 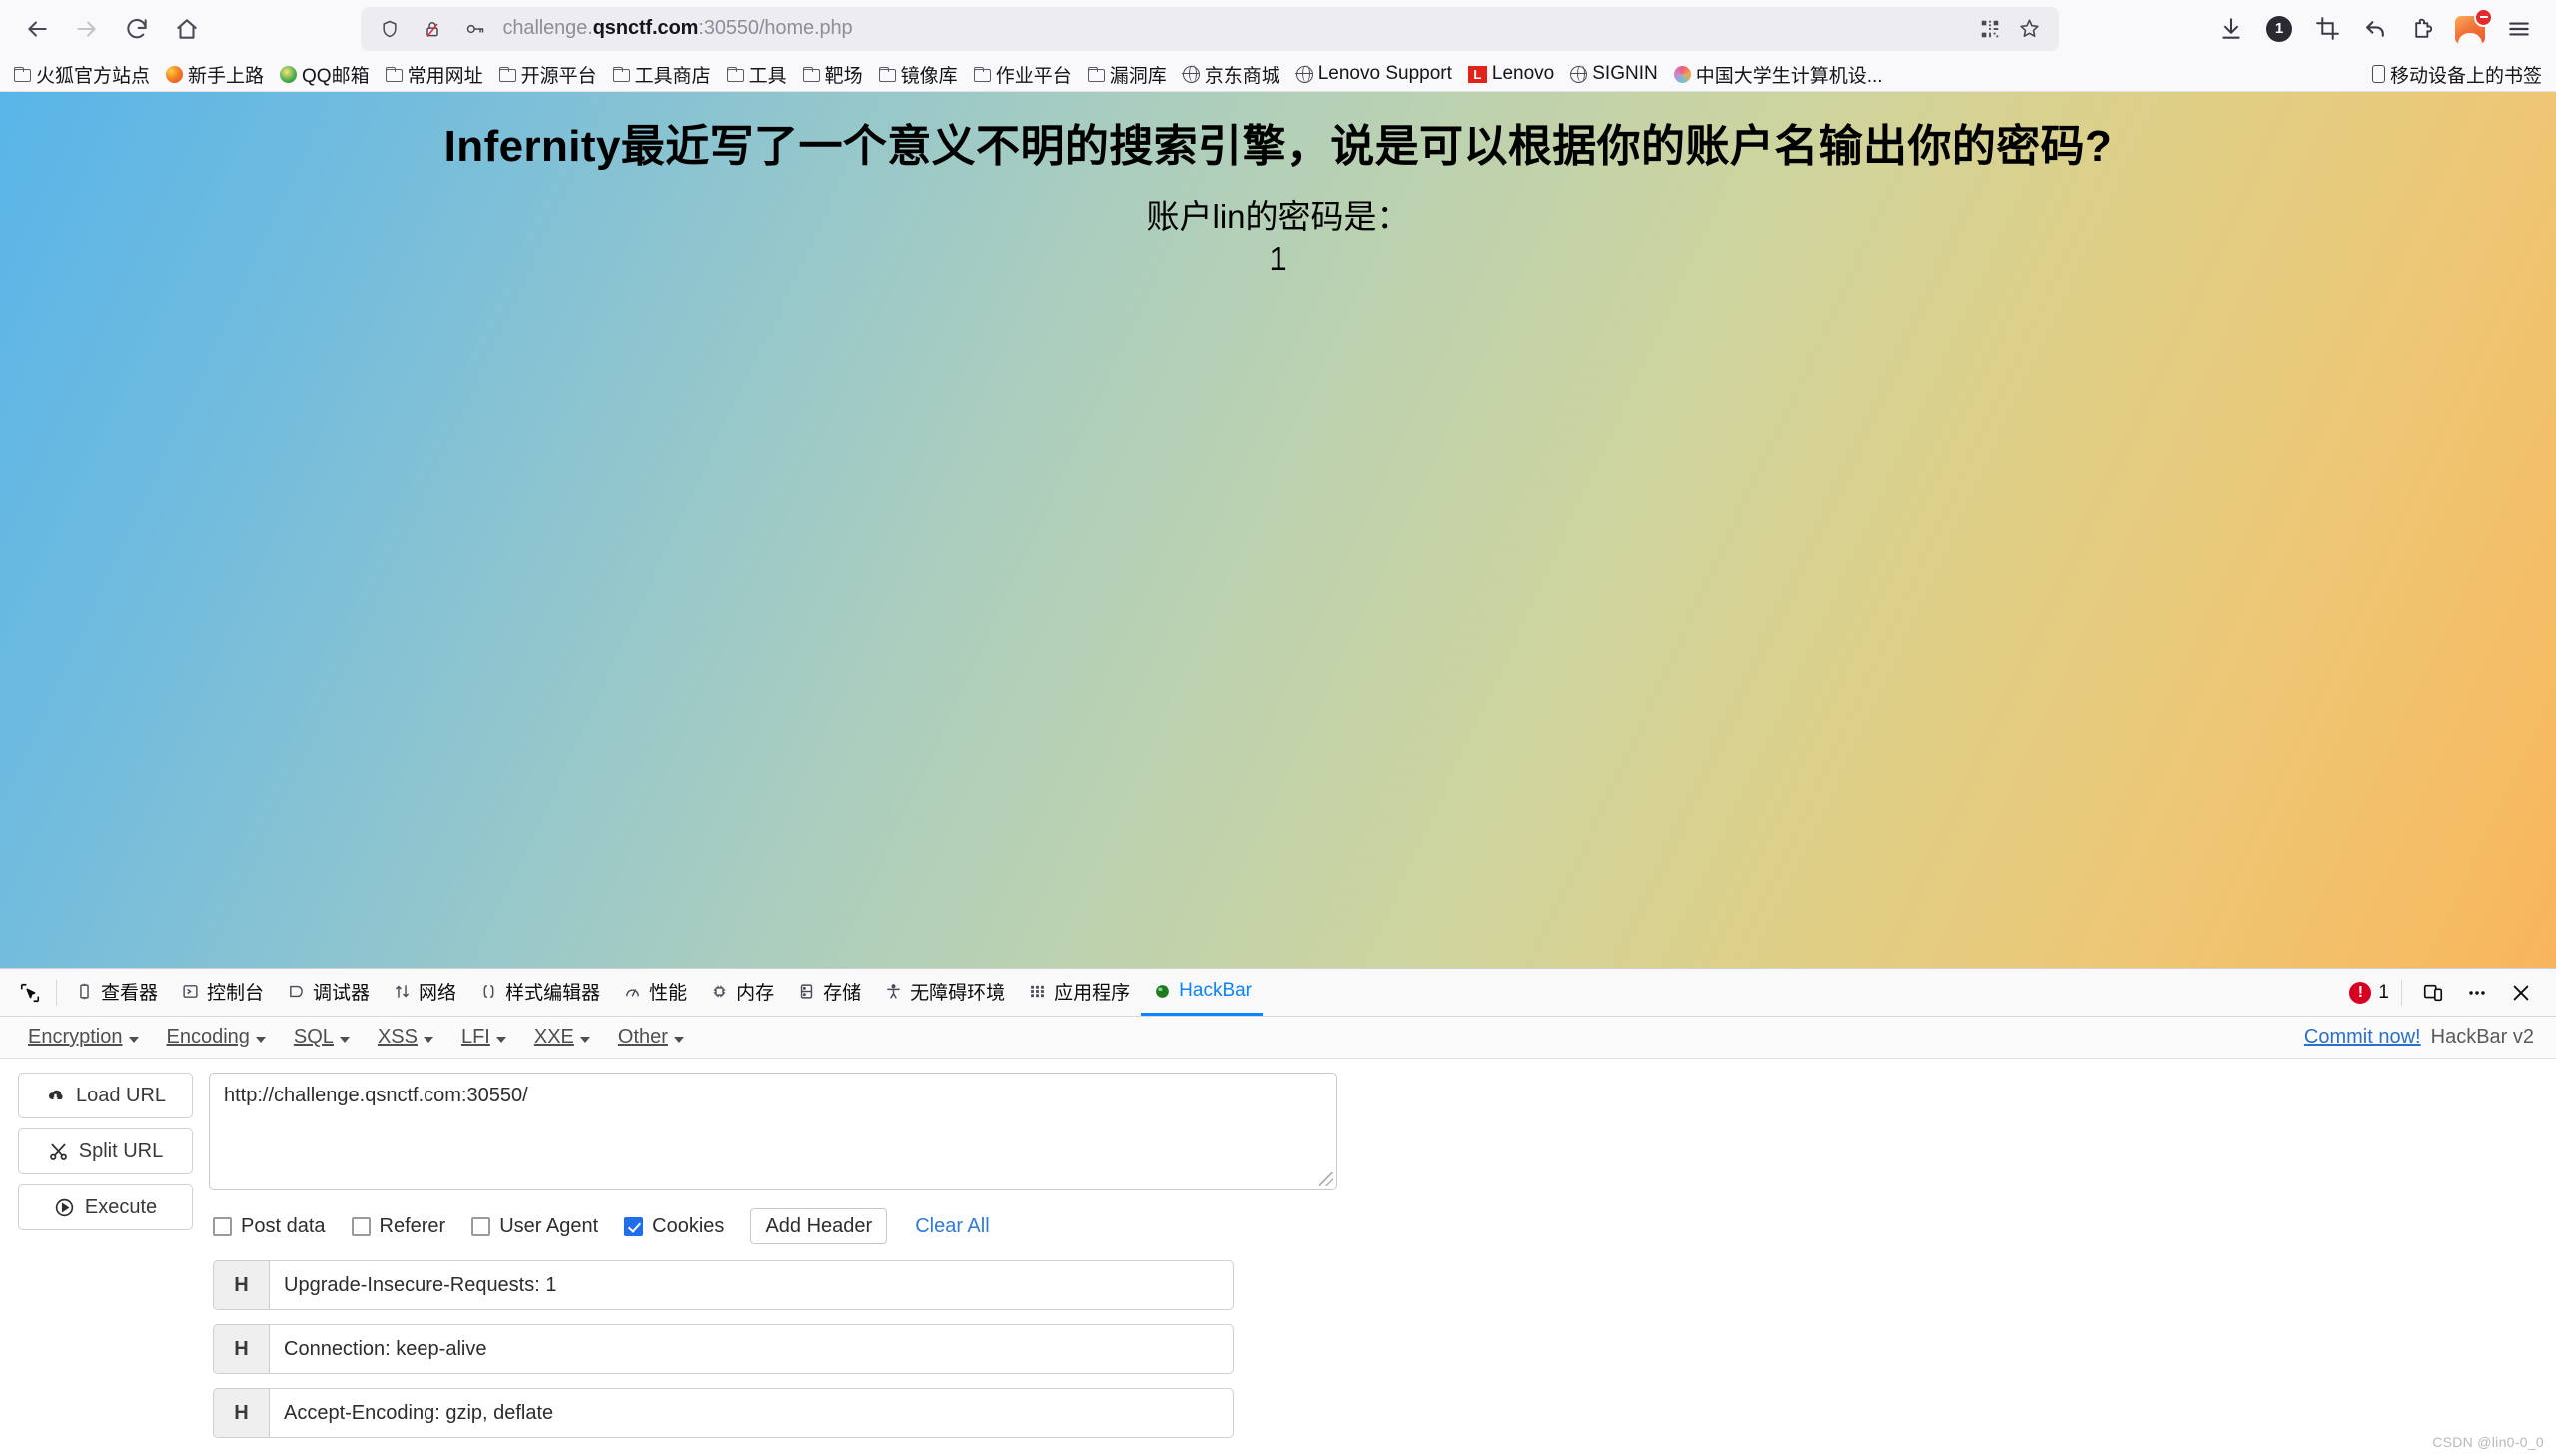 What do you see at coordinates (662, 74) in the screenshot?
I see `bookmark-item-5: 工具商店` at bounding box center [662, 74].